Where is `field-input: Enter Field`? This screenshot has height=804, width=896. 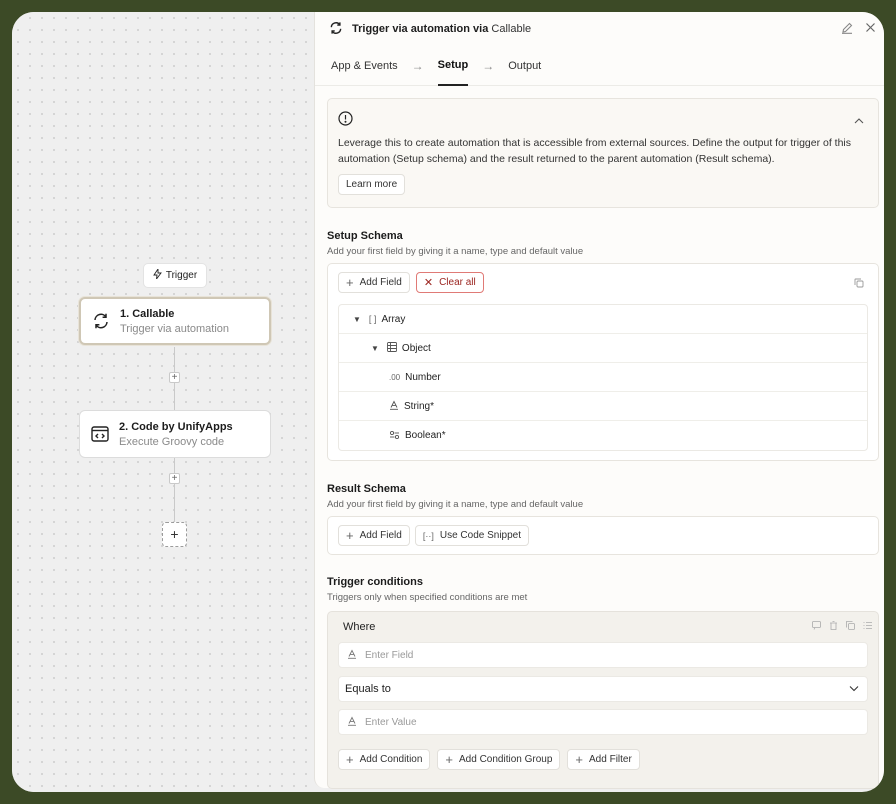
field-input: Enter Field is located at coordinates (603, 655).